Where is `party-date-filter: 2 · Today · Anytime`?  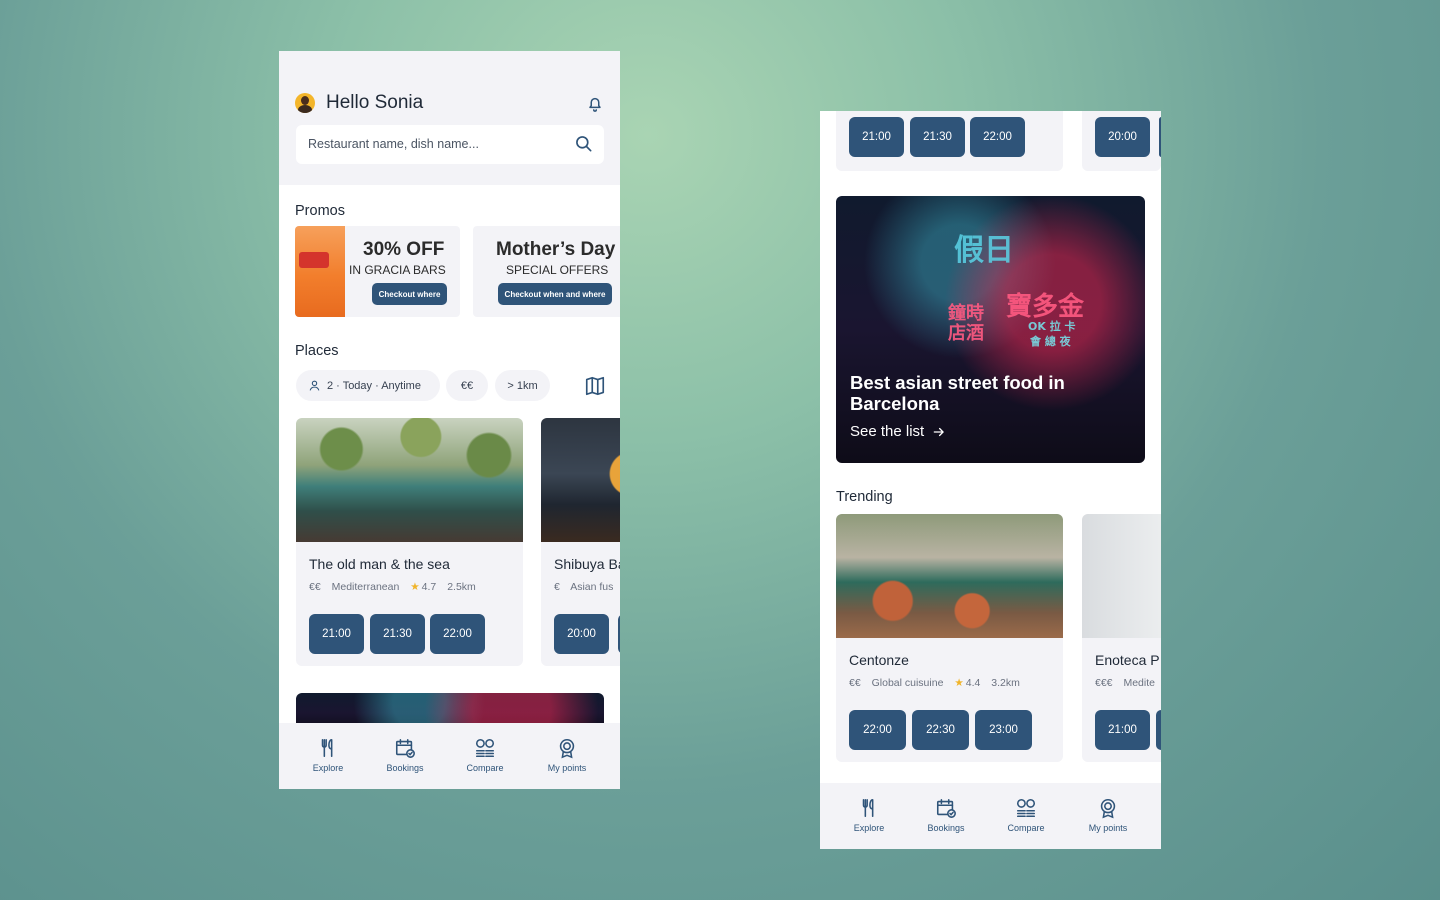
party-date-filter: 2 · Today · Anytime is located at coordinates (368, 385).